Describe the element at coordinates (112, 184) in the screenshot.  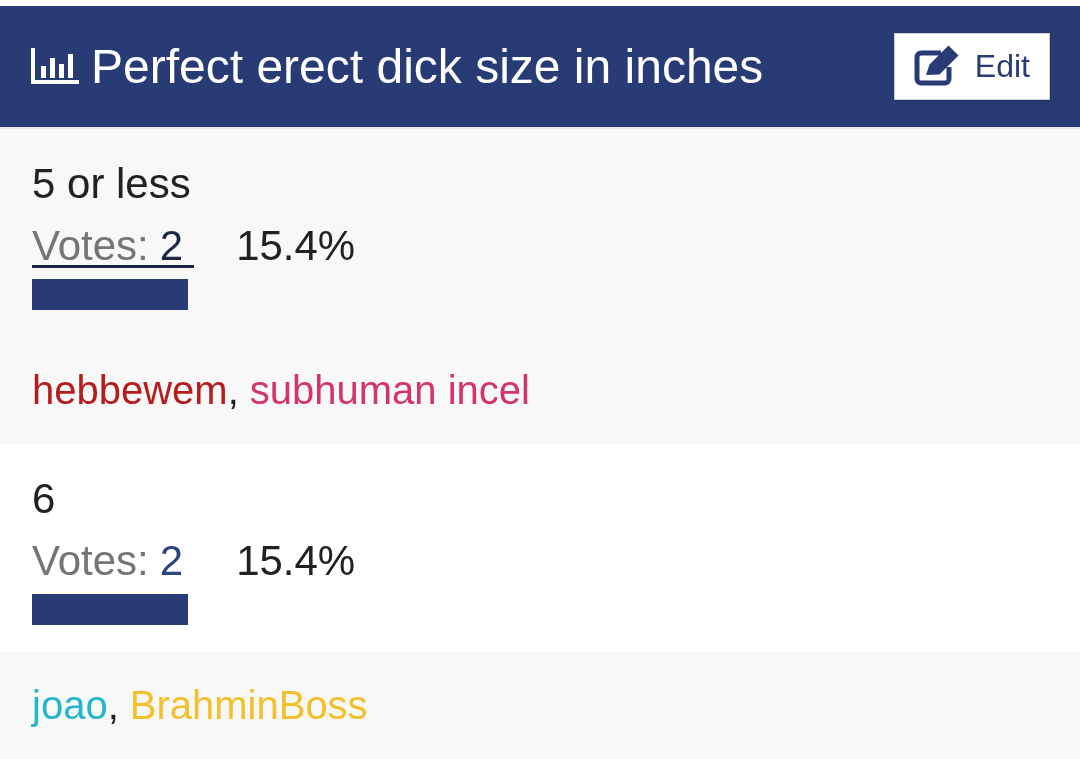
I see `option-label: 5 or less` at that location.